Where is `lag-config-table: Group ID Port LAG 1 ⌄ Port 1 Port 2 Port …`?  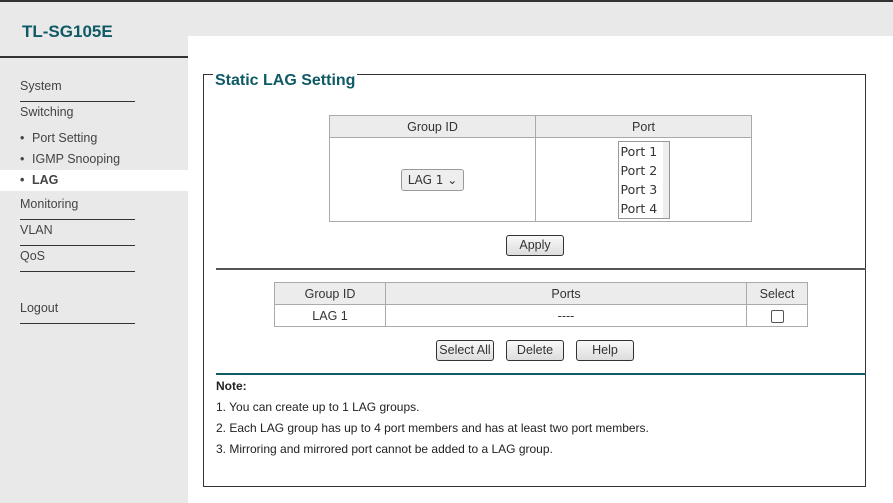
lag-config-table: Group ID Port LAG 1 ⌄ Port 1 Port 2 Port … is located at coordinates (540, 168).